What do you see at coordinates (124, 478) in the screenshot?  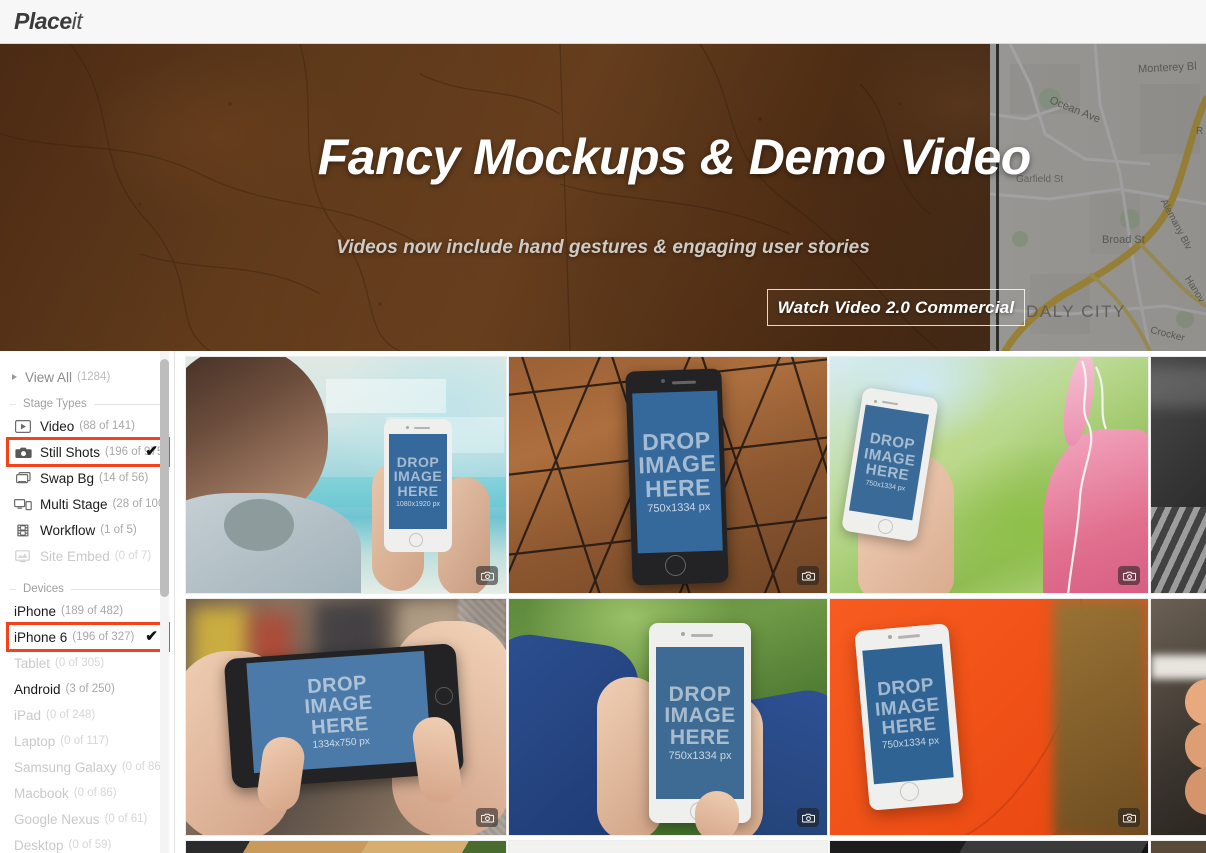 I see `sidebar-item-count: (14 of 56)` at bounding box center [124, 478].